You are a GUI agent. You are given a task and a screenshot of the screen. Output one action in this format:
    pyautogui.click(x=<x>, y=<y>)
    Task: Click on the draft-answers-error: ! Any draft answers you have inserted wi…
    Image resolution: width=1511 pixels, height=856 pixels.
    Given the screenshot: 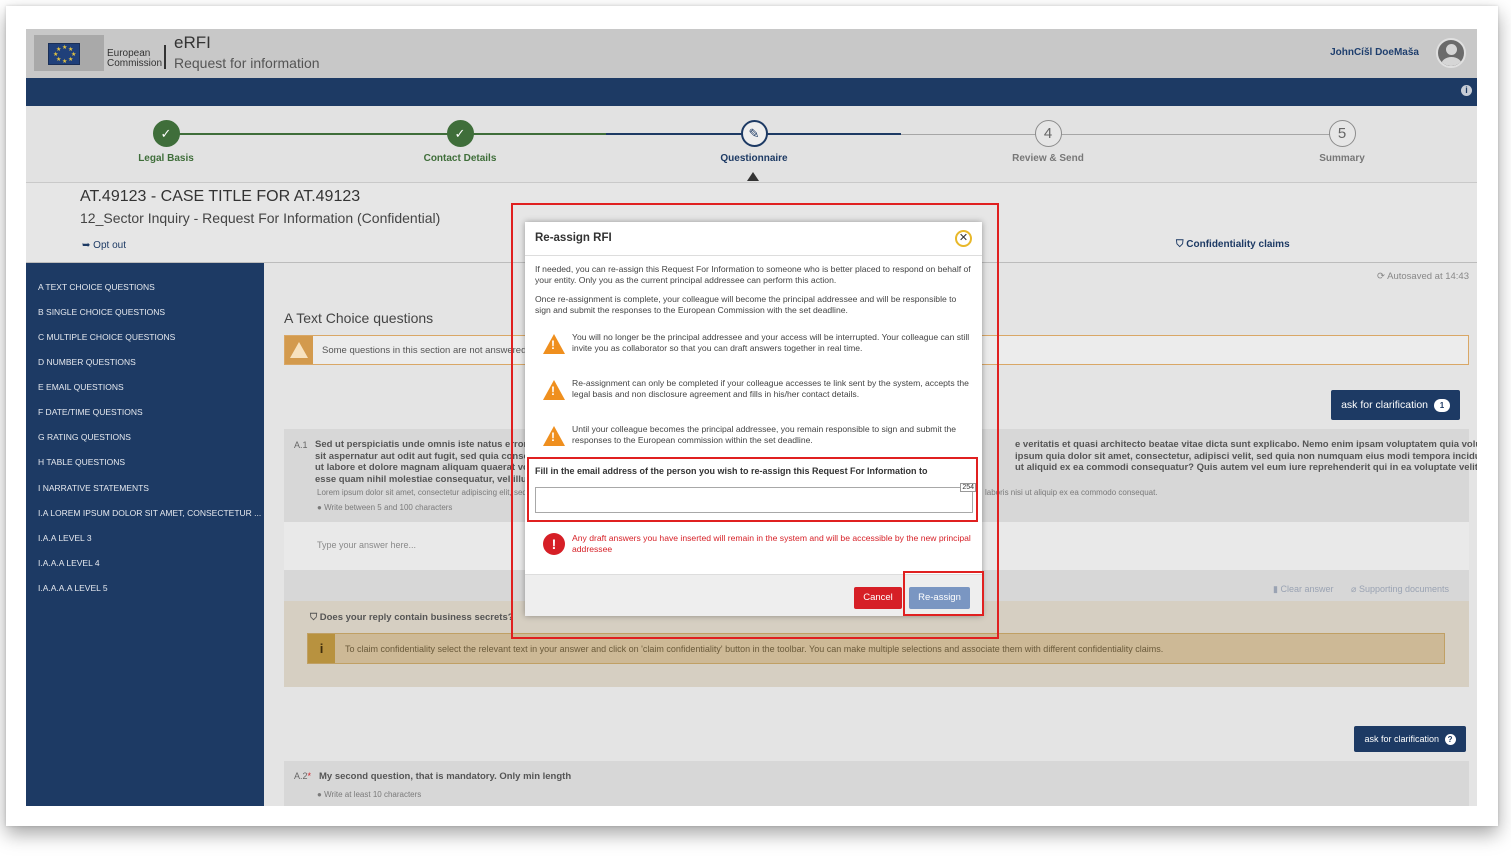 What is the action you would take?
    pyautogui.click(x=753, y=544)
    